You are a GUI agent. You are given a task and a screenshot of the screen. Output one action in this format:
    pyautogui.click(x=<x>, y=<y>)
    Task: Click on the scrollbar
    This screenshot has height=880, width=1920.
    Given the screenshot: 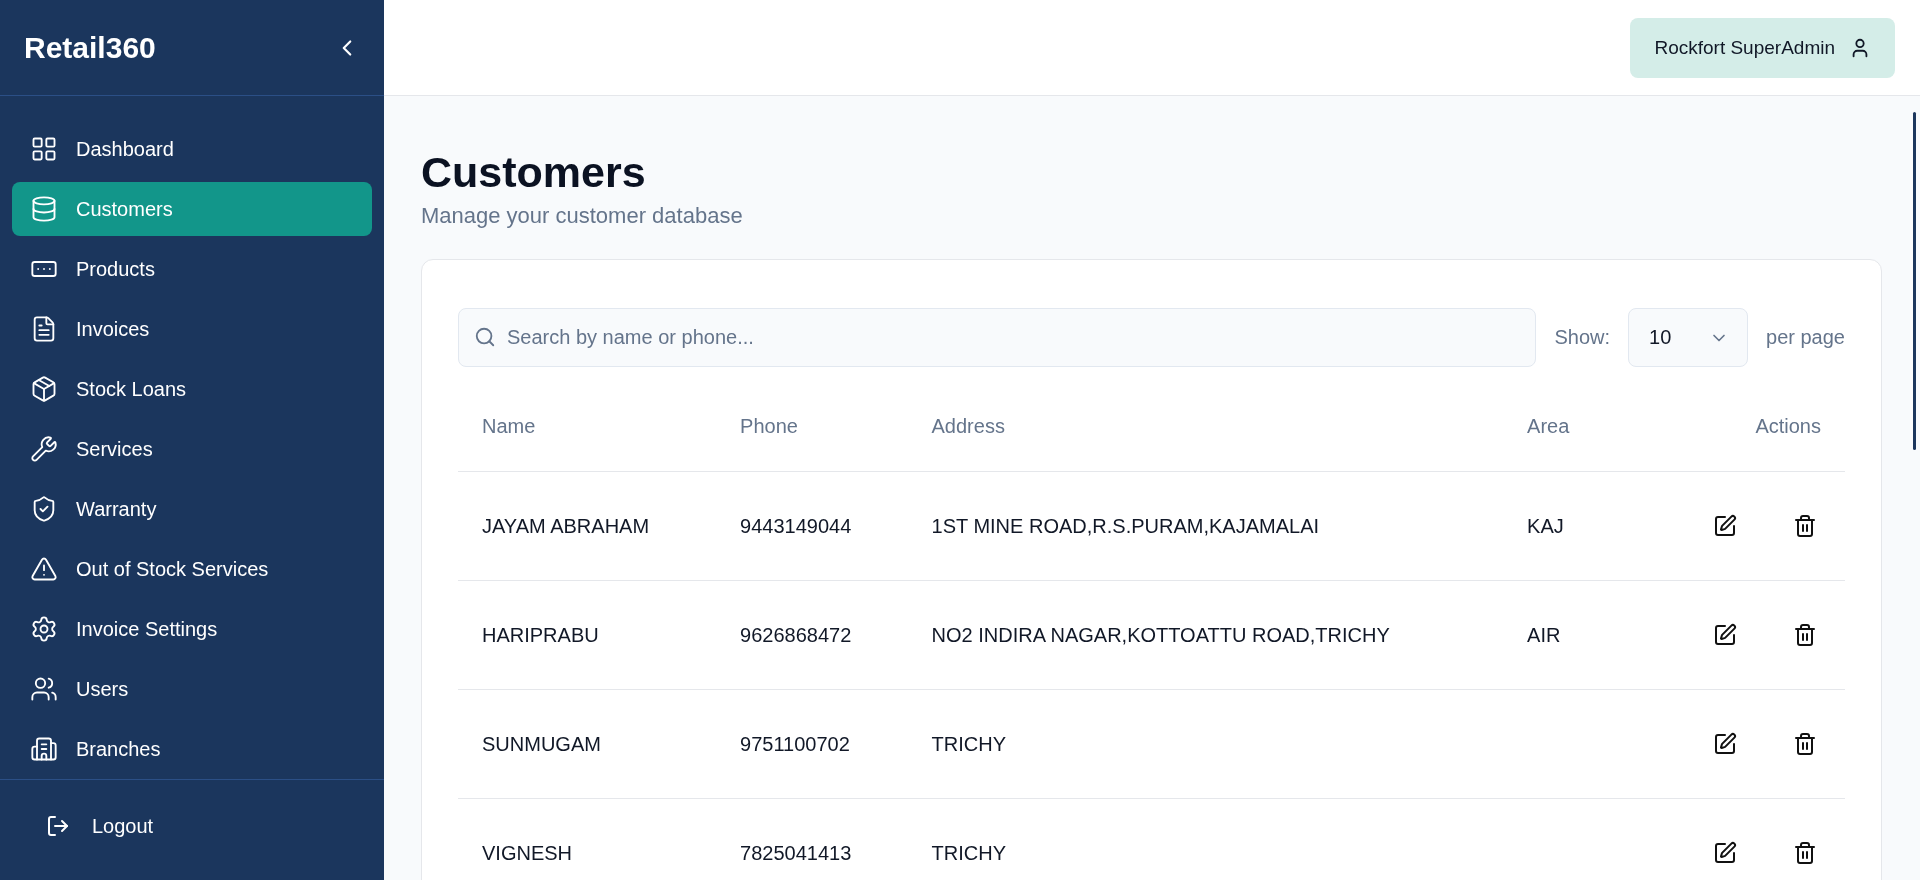 What is the action you would take?
    pyautogui.click(x=1914, y=281)
    